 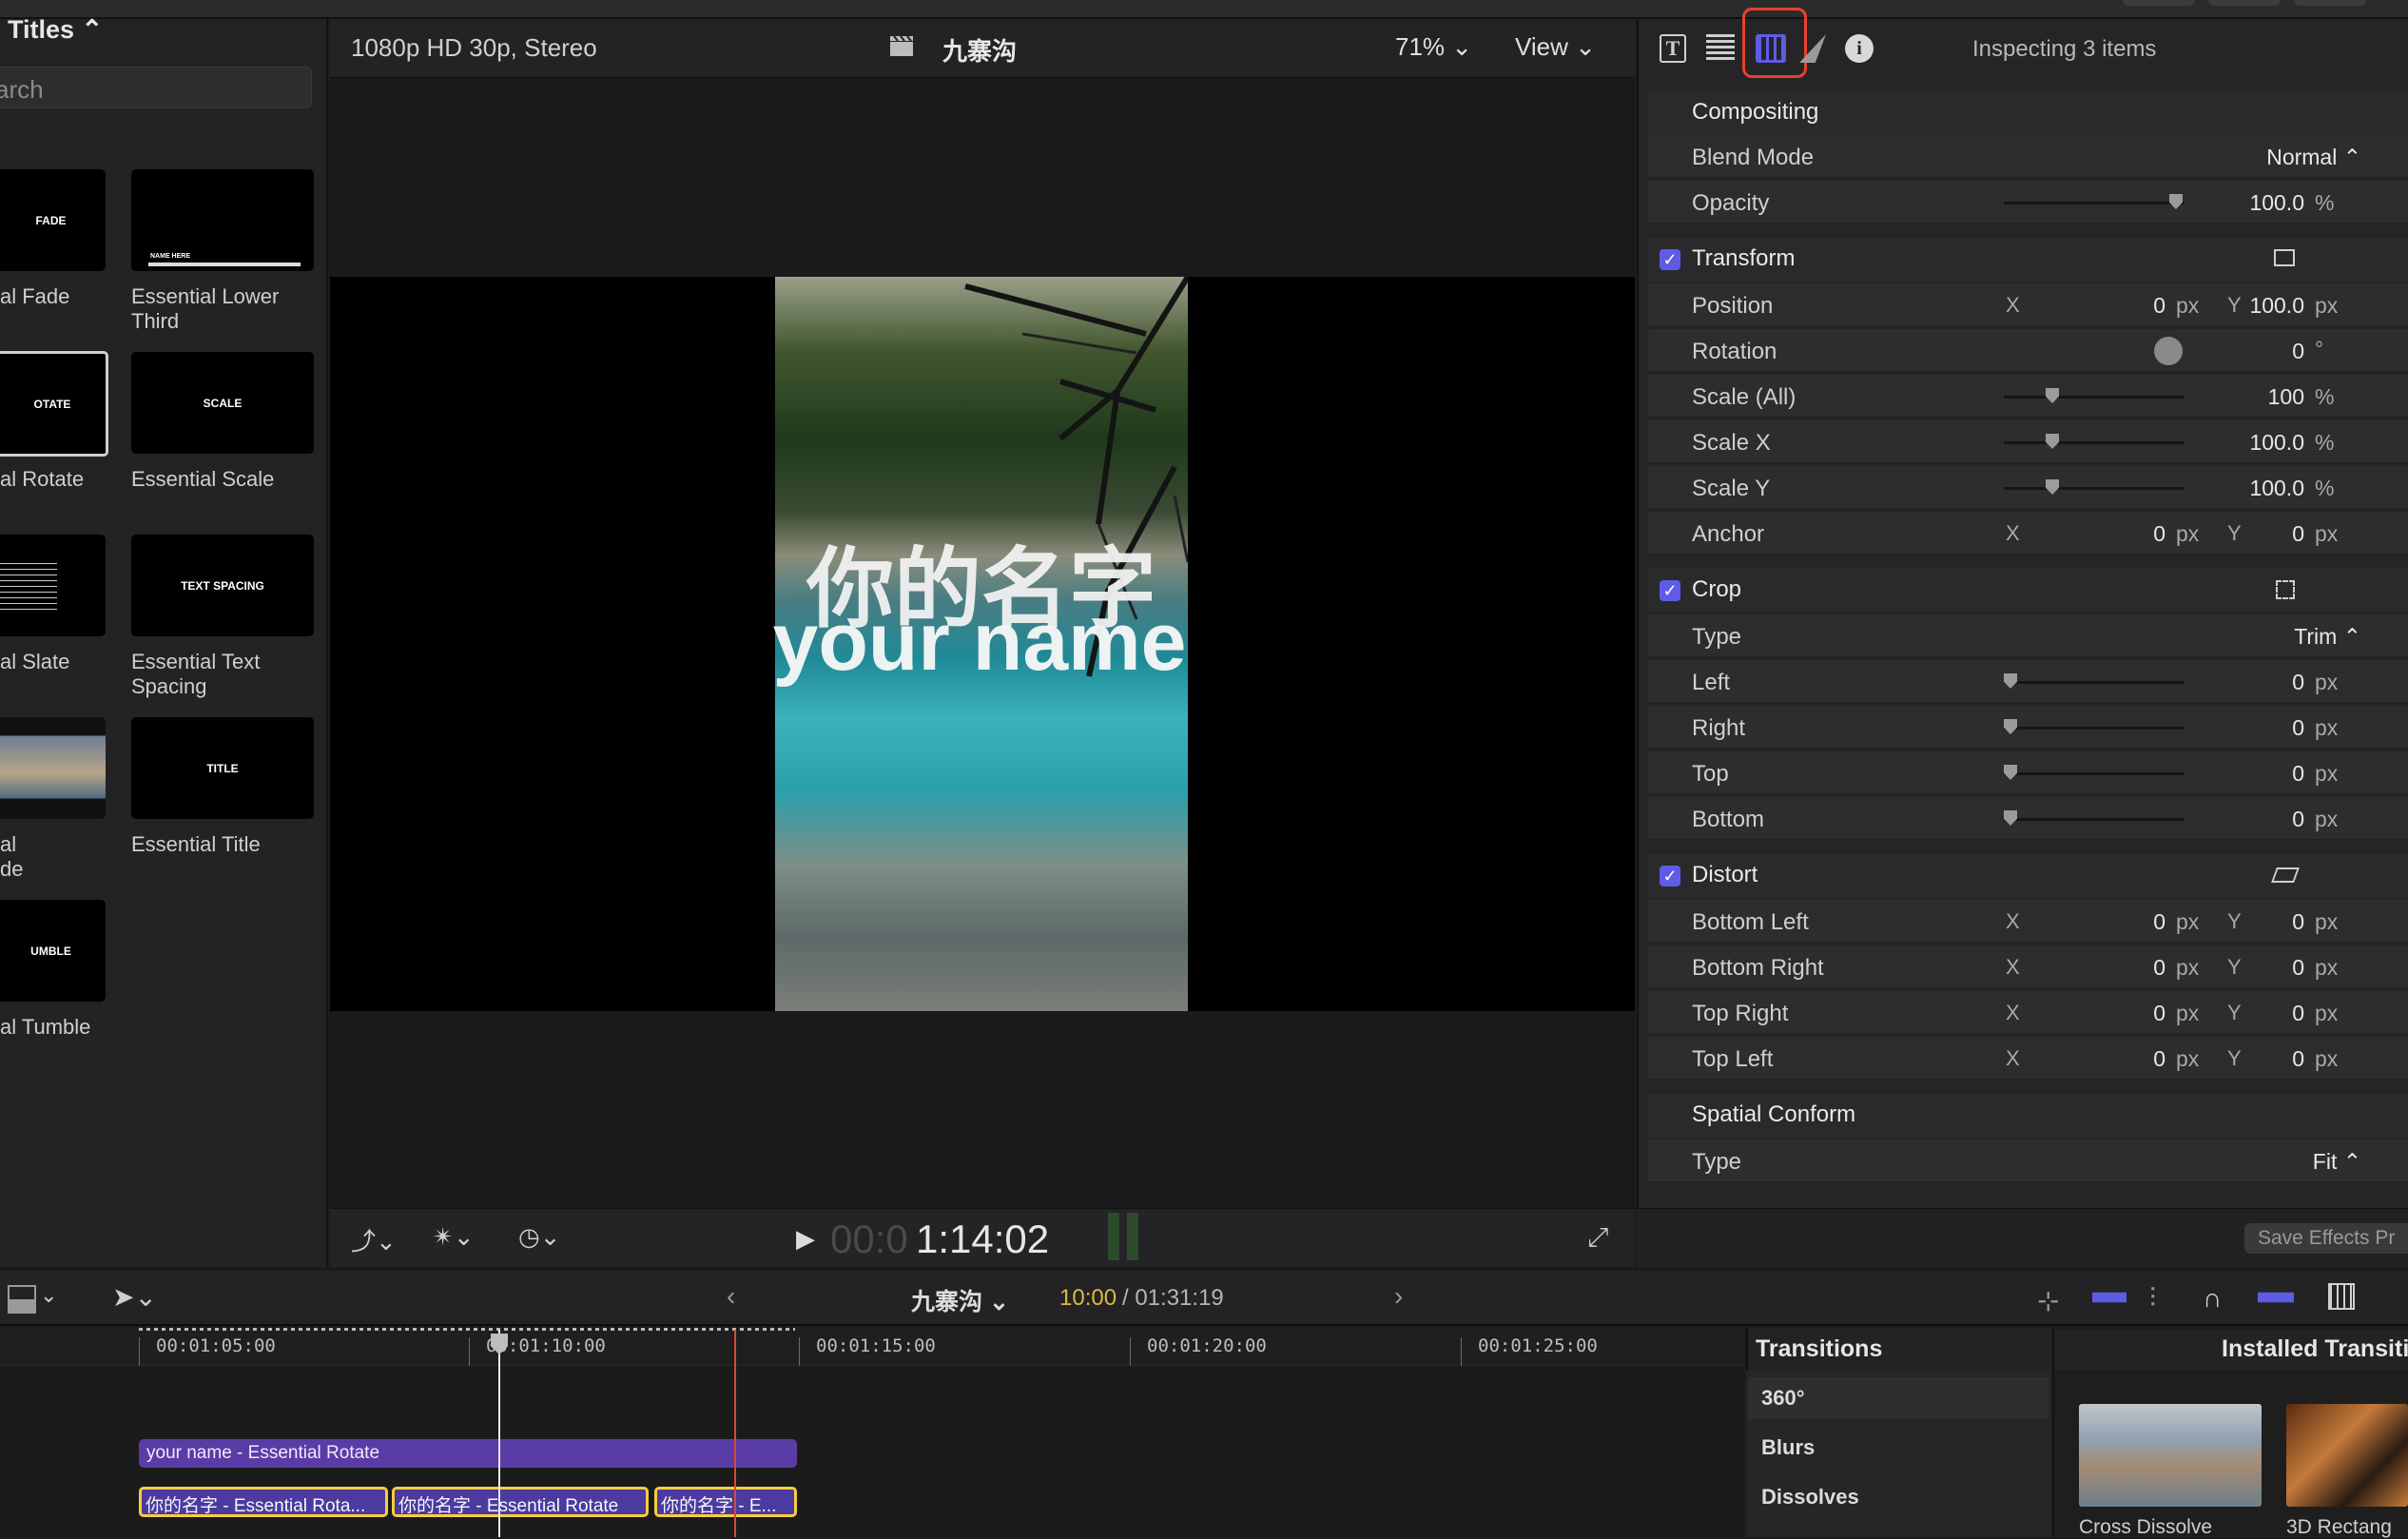 What do you see at coordinates (53, 585) in the screenshot?
I see `title-thumb-slate` at bounding box center [53, 585].